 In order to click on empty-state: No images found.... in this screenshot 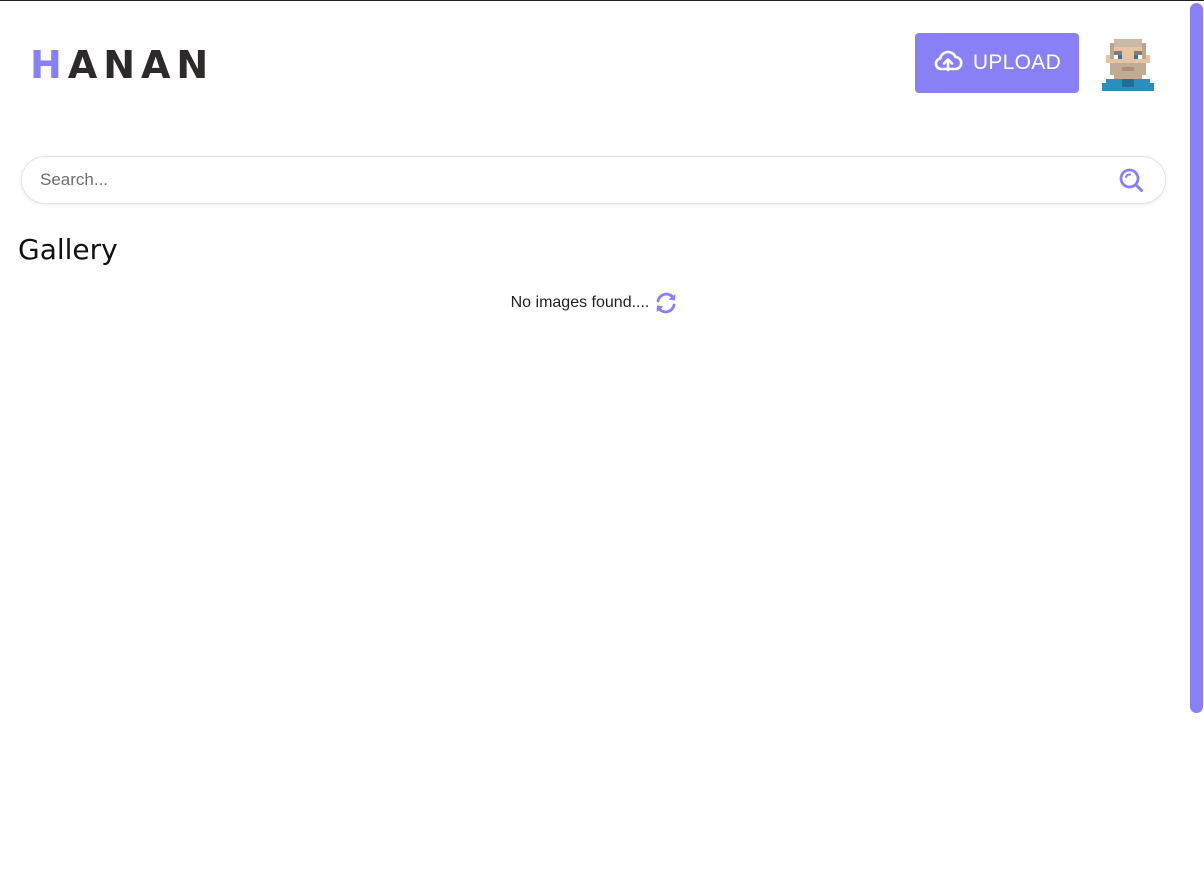, I will do `click(595, 303)`.